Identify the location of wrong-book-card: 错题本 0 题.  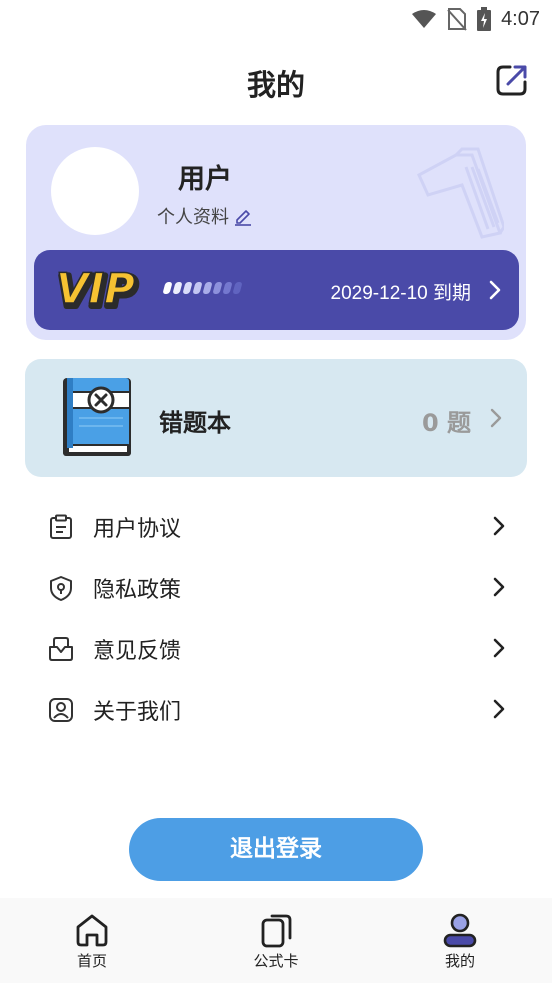
(276, 418).